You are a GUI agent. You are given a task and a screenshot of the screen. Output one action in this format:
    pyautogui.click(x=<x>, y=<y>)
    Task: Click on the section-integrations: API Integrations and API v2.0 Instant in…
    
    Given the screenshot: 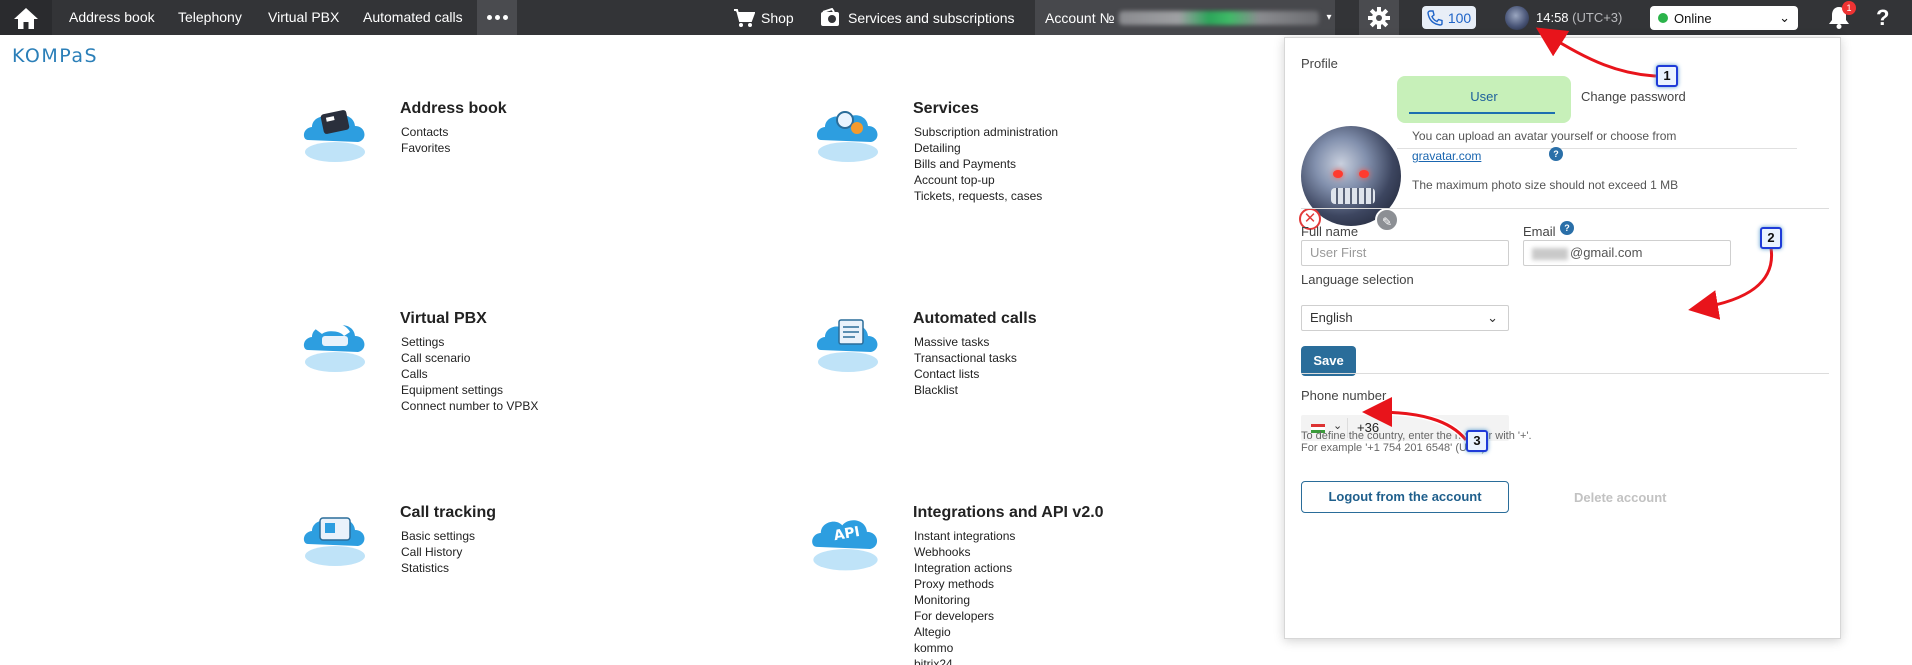 What is the action you would take?
    pyautogui.click(x=998, y=584)
    